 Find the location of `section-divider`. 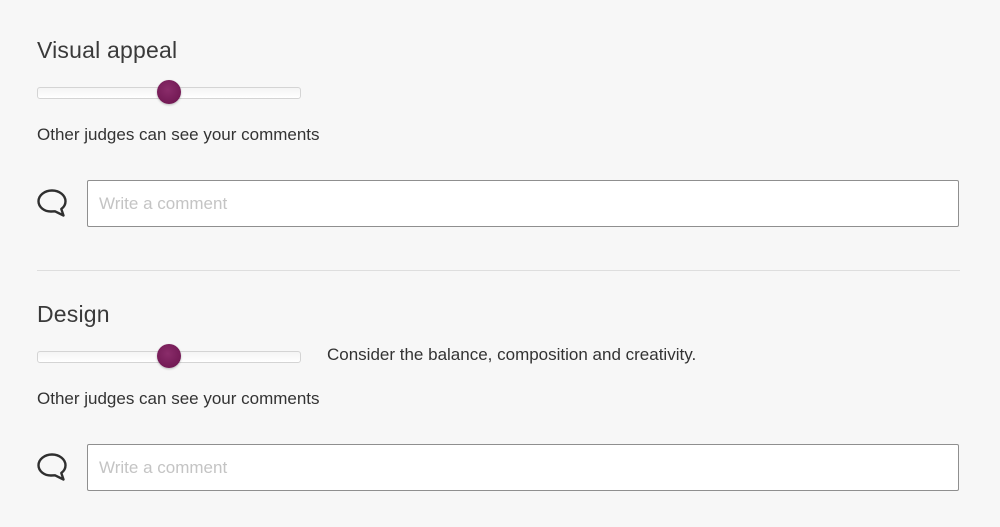

section-divider is located at coordinates (498, 270).